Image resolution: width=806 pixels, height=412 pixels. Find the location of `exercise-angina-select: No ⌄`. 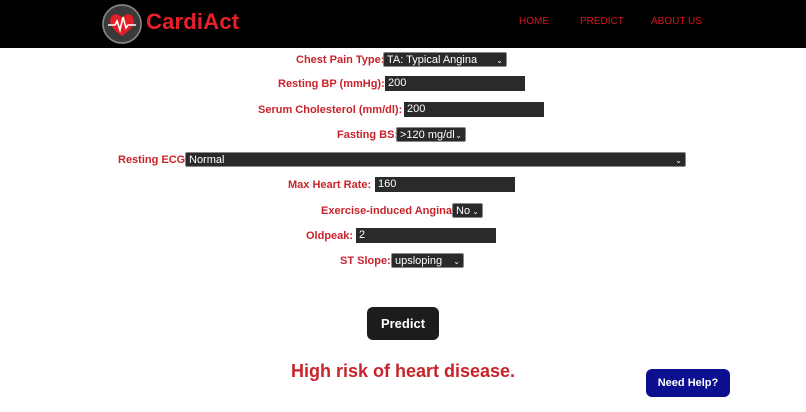

exercise-angina-select: No ⌄ is located at coordinates (467, 210).